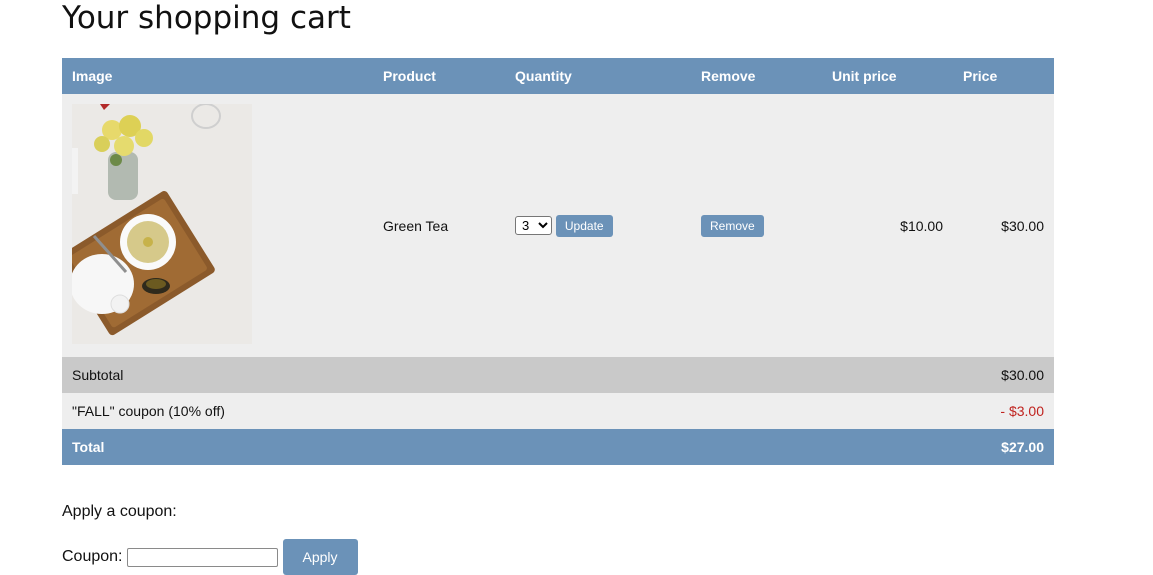 This screenshot has width=1153, height=575. Describe the element at coordinates (756, 76) in the screenshot. I see `header-remove: Remove` at that location.